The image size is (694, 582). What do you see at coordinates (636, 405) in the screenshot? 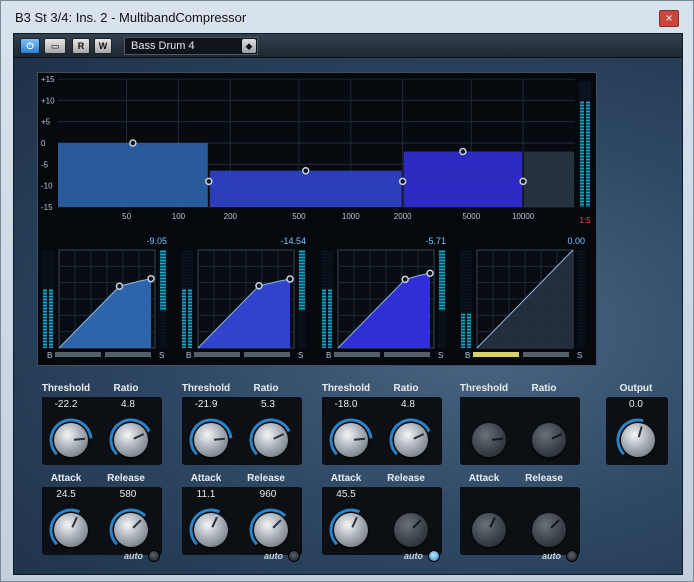
I see `output-value: 0.0` at bounding box center [636, 405].